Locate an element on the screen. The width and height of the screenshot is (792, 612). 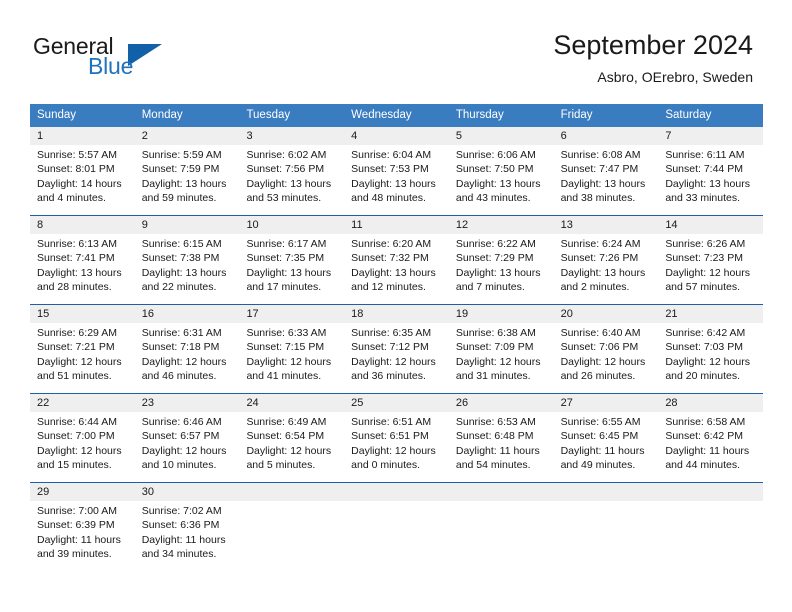
day-detail-line: Sunset: 6:57 PM is located at coordinates (180, 436).